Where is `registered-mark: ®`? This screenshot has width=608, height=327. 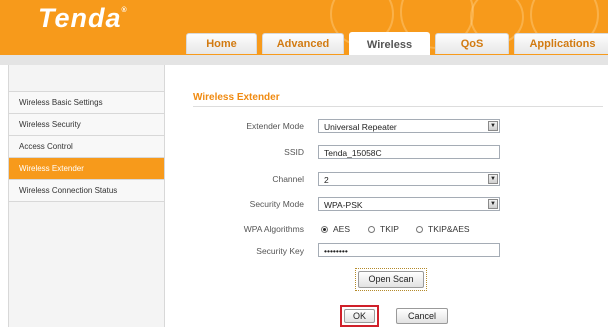 registered-mark: ® is located at coordinates (124, 10).